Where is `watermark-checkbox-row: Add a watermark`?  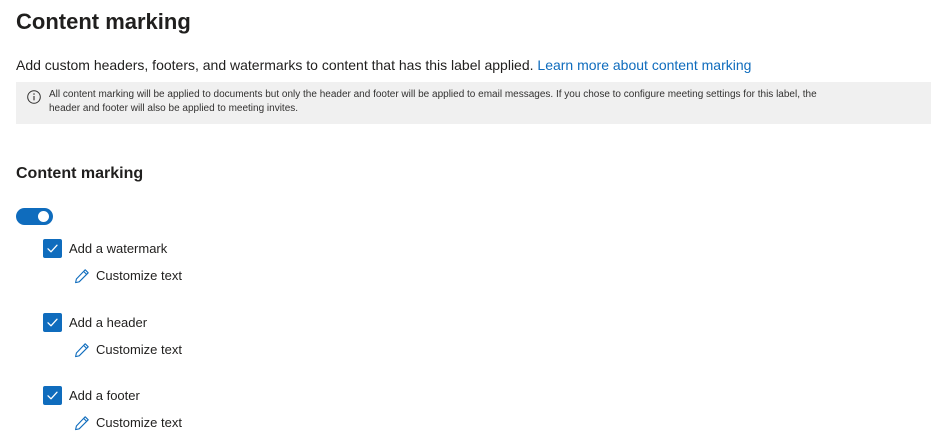 watermark-checkbox-row: Add a watermark is located at coordinates (105, 248).